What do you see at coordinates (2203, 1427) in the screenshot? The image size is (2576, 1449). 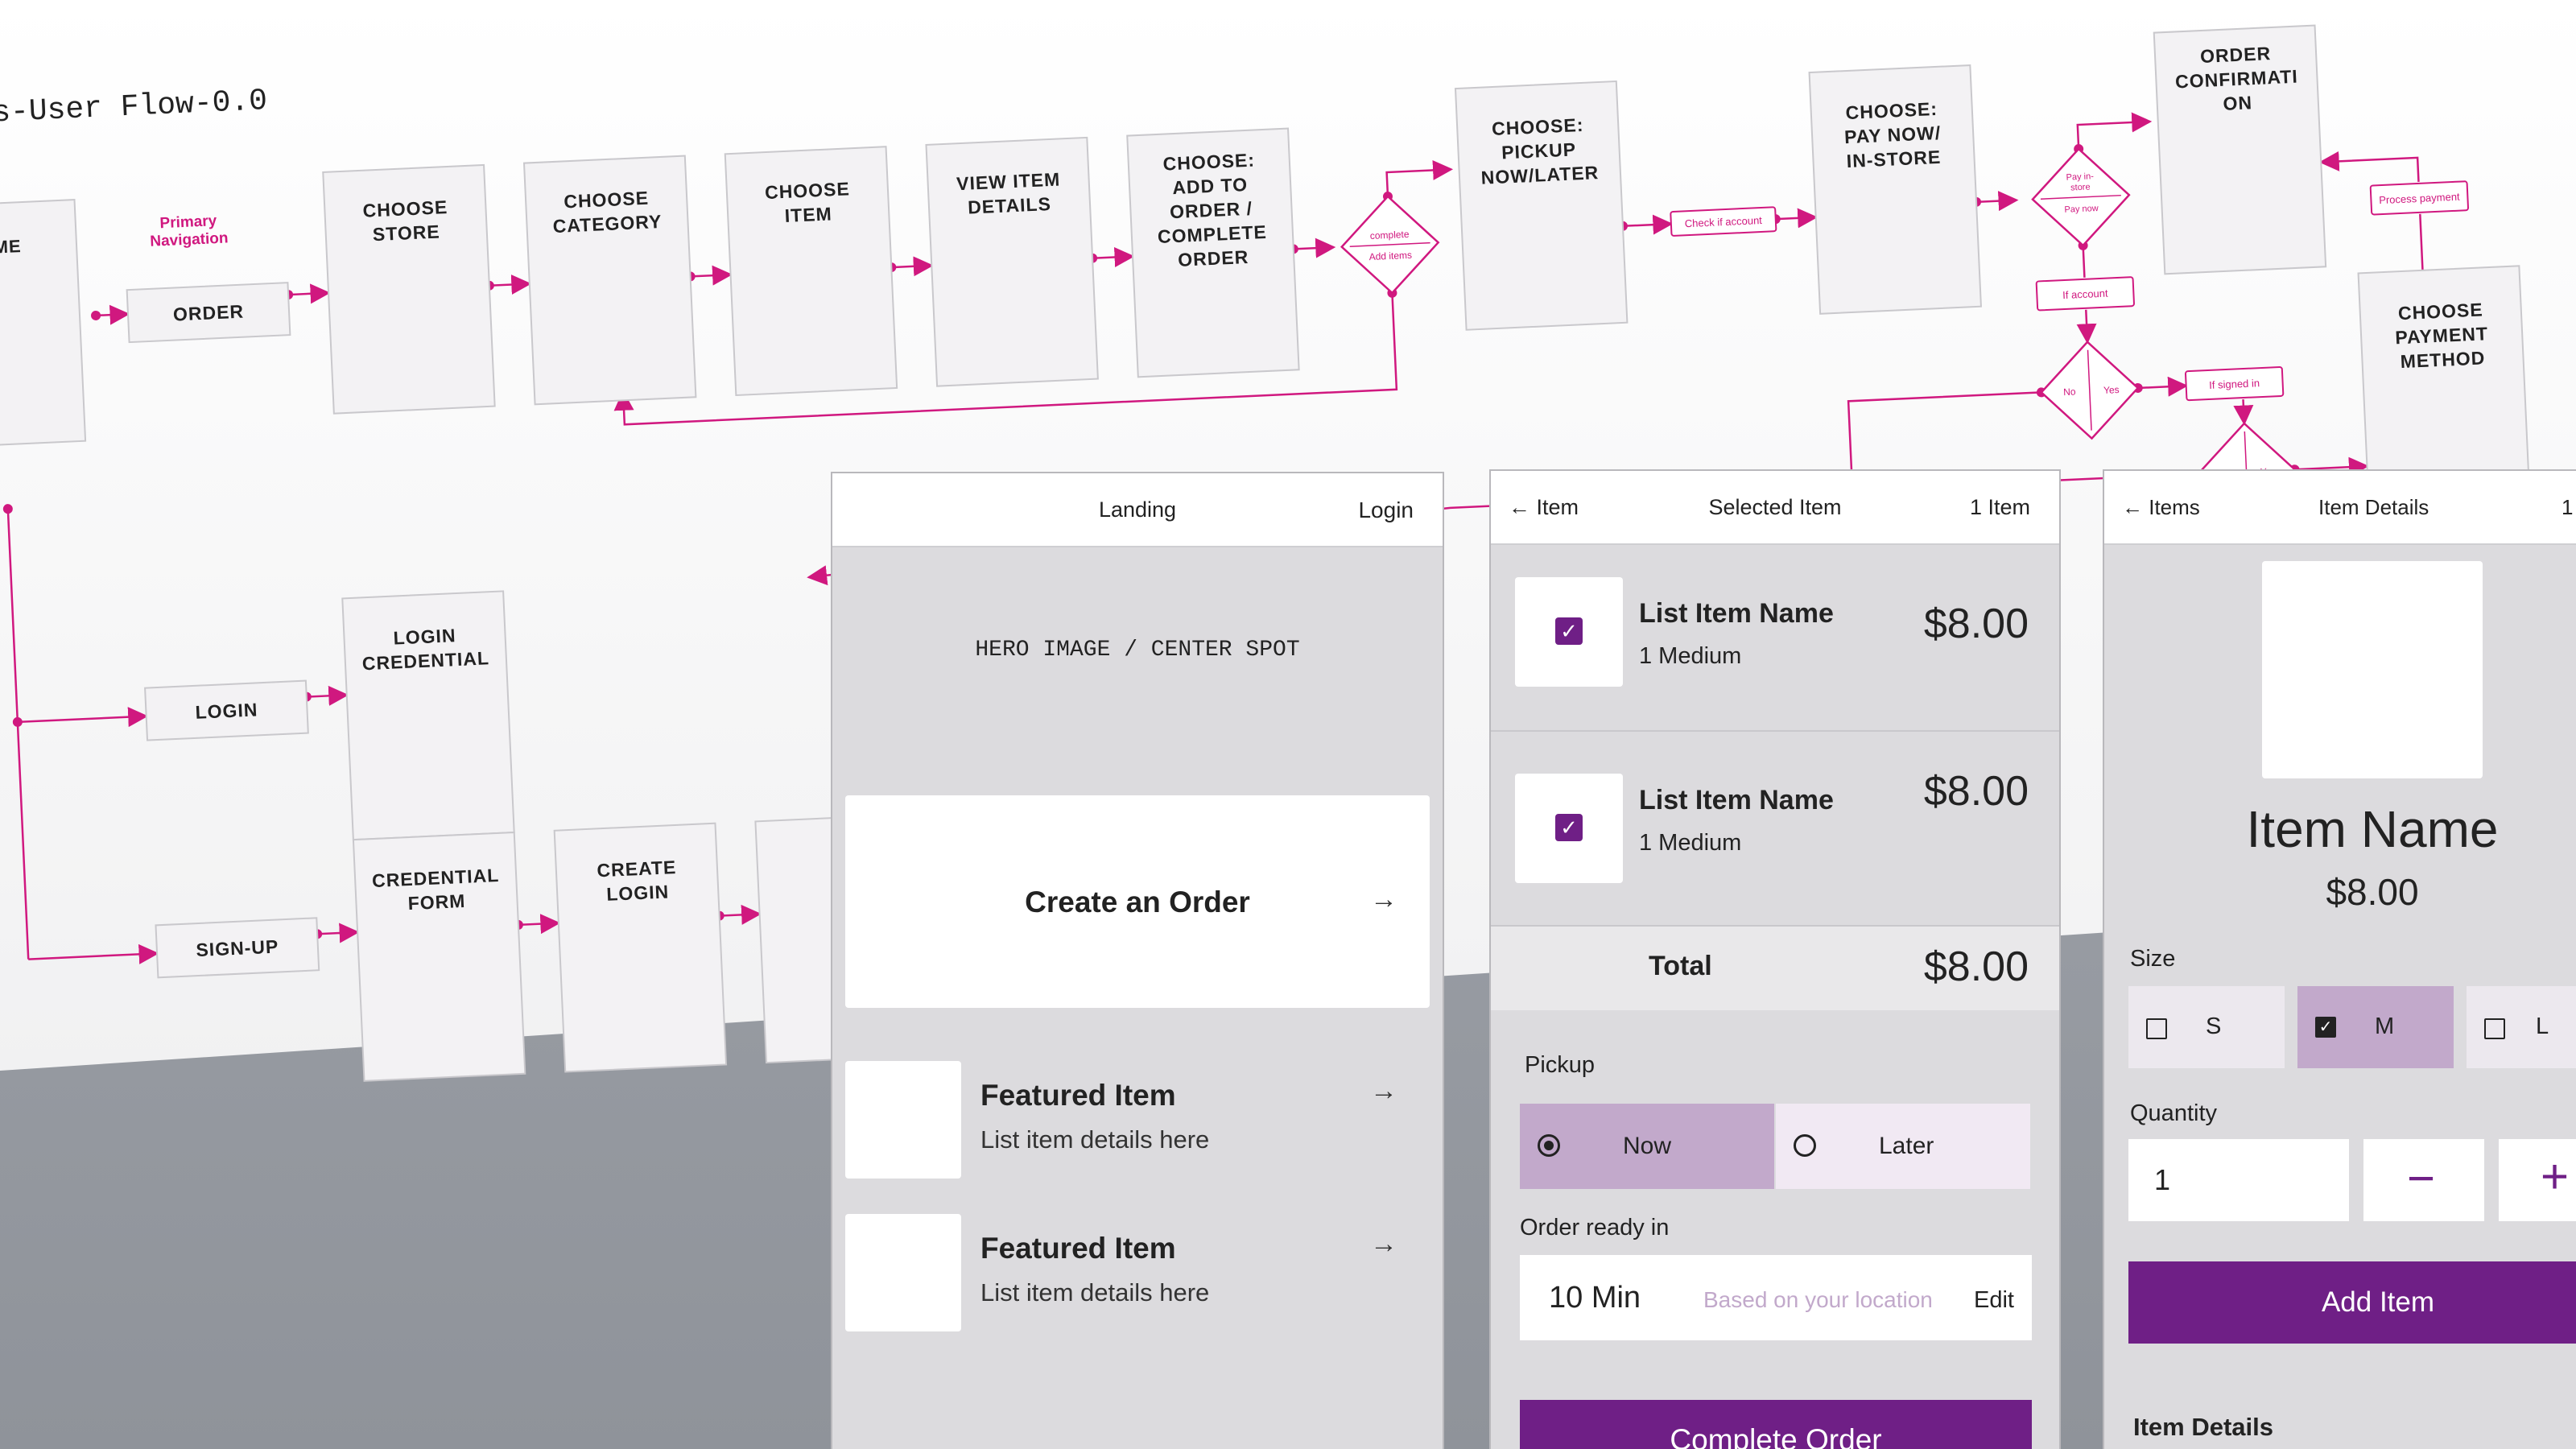 I see `item-details-section-label: Item Details` at bounding box center [2203, 1427].